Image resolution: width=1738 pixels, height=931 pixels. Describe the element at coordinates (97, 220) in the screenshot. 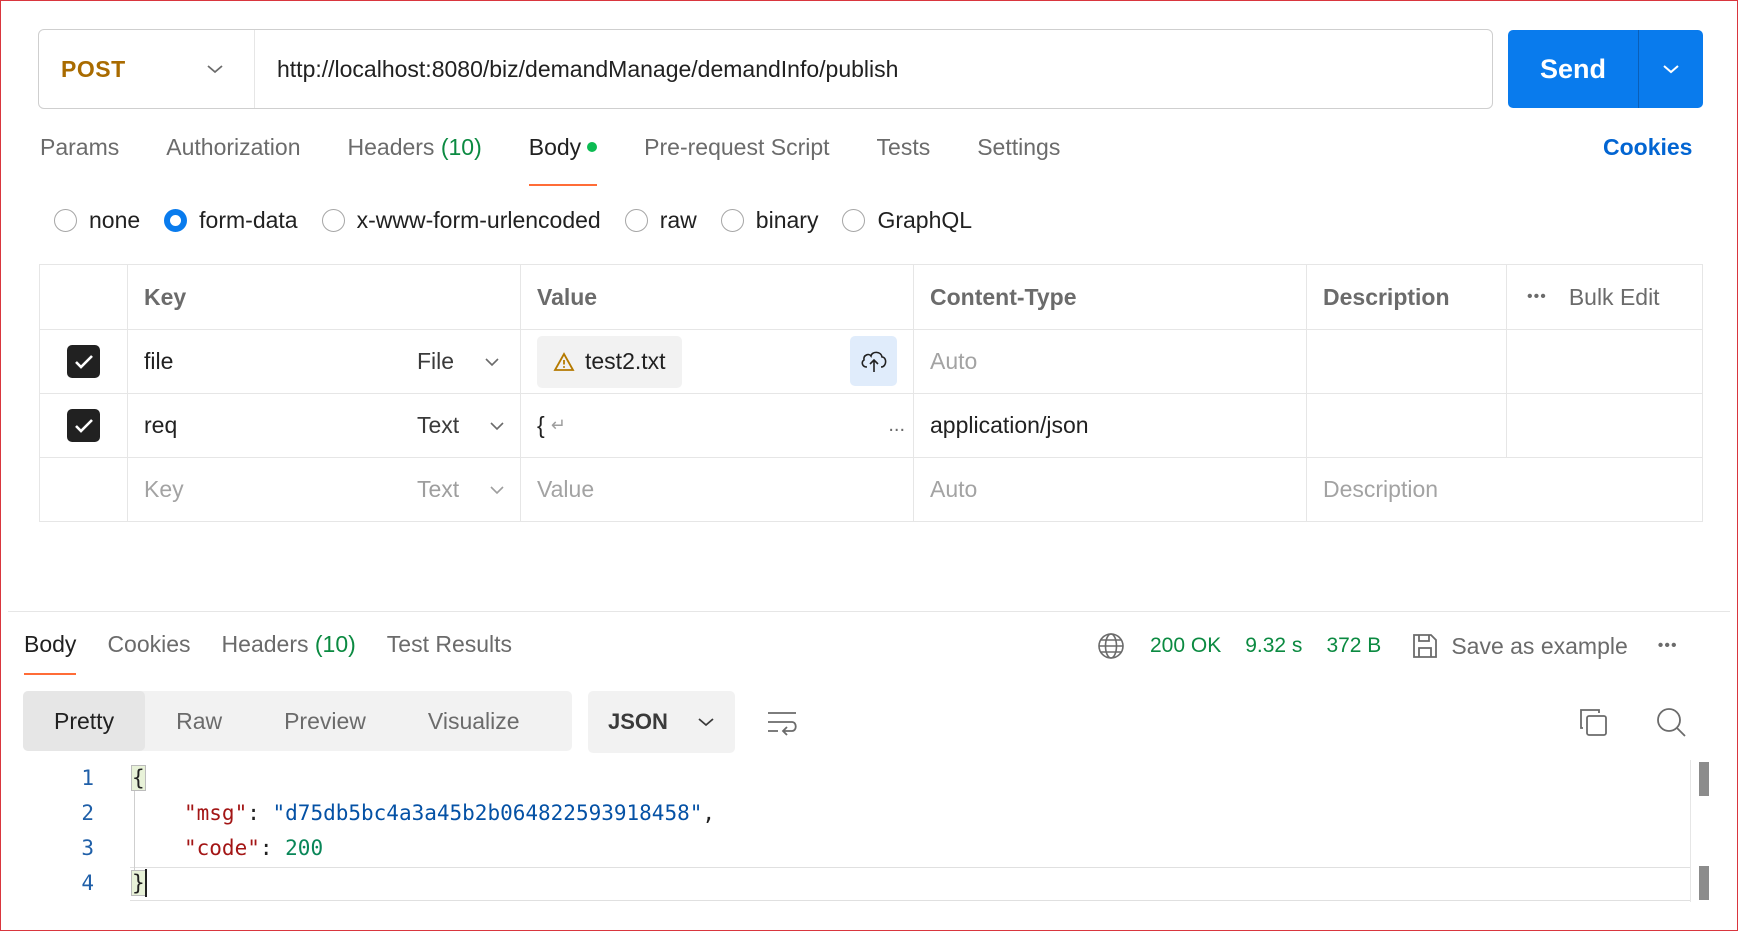

I see `radio-none: none` at that location.